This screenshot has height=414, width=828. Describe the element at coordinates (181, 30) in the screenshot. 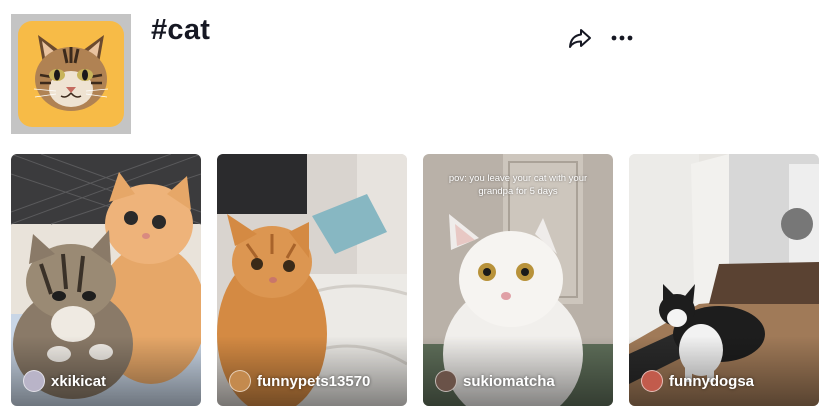

I see `page-title: #cat` at that location.